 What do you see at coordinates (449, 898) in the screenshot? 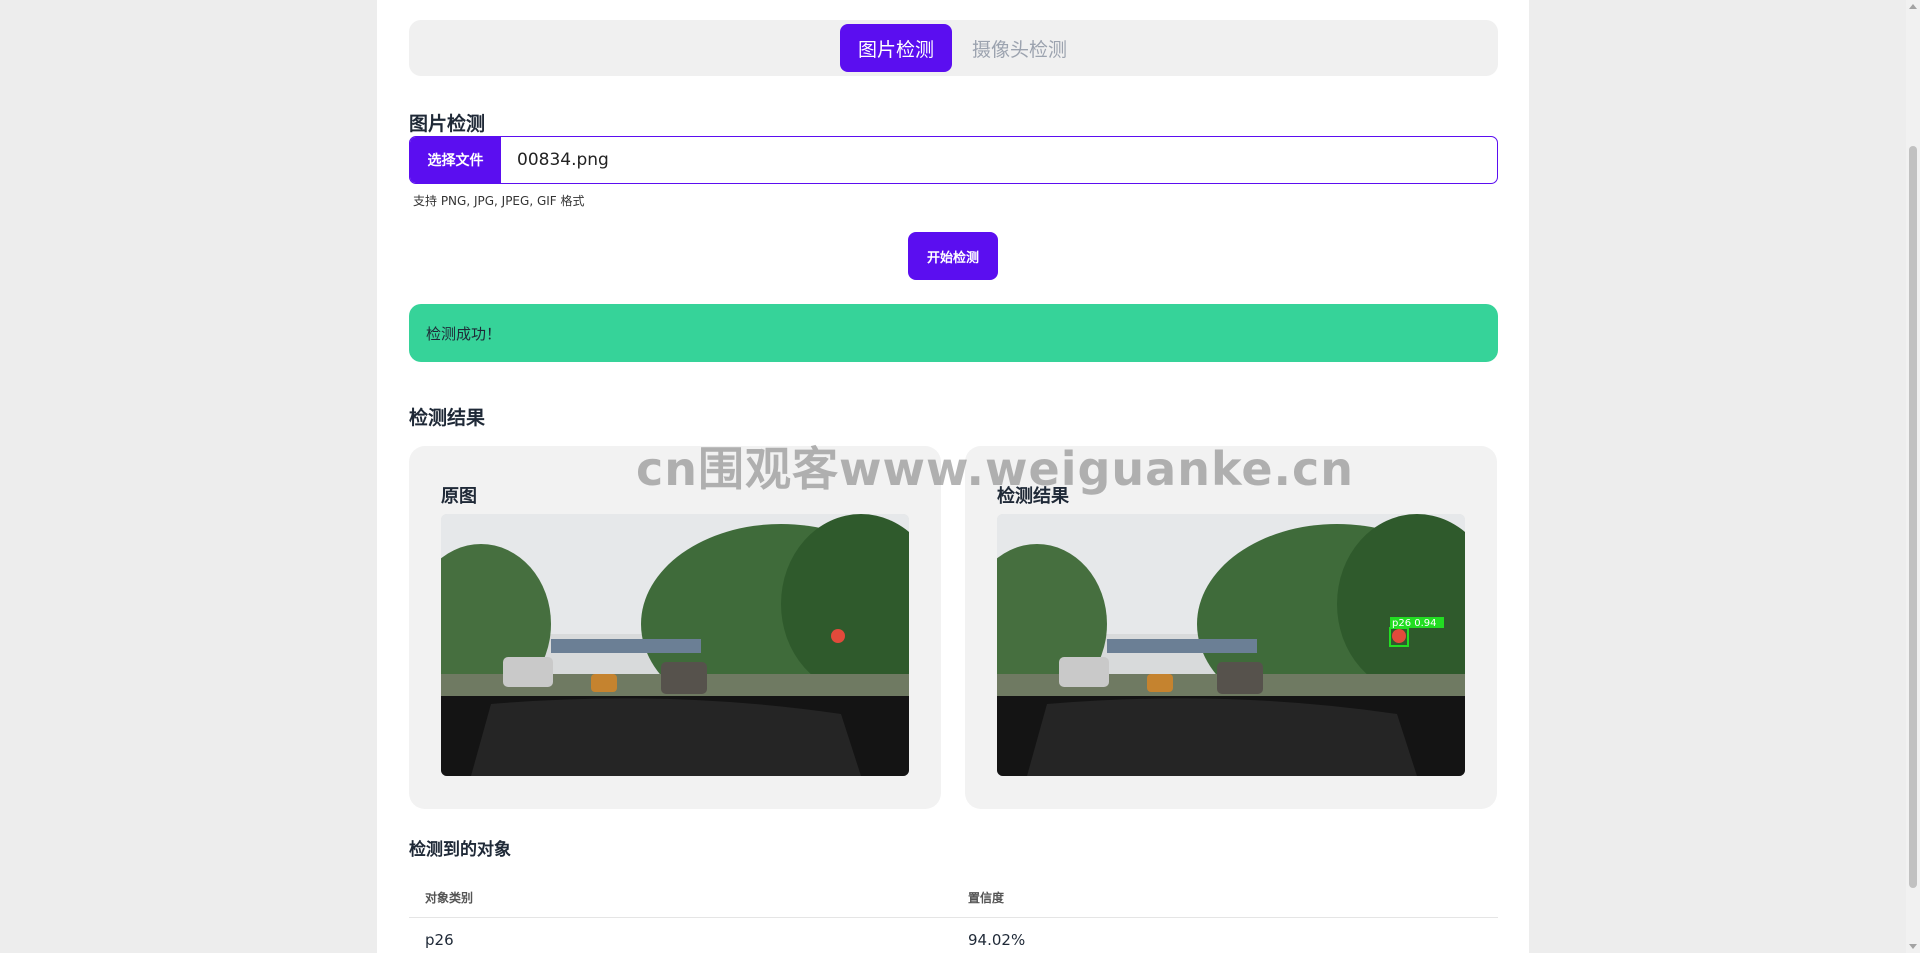
I see `column-header-class: 对象类别` at bounding box center [449, 898].